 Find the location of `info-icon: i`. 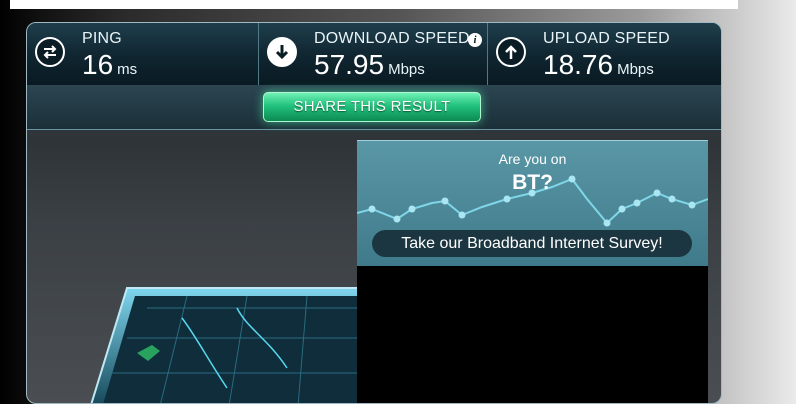

info-icon: i is located at coordinates (475, 40).